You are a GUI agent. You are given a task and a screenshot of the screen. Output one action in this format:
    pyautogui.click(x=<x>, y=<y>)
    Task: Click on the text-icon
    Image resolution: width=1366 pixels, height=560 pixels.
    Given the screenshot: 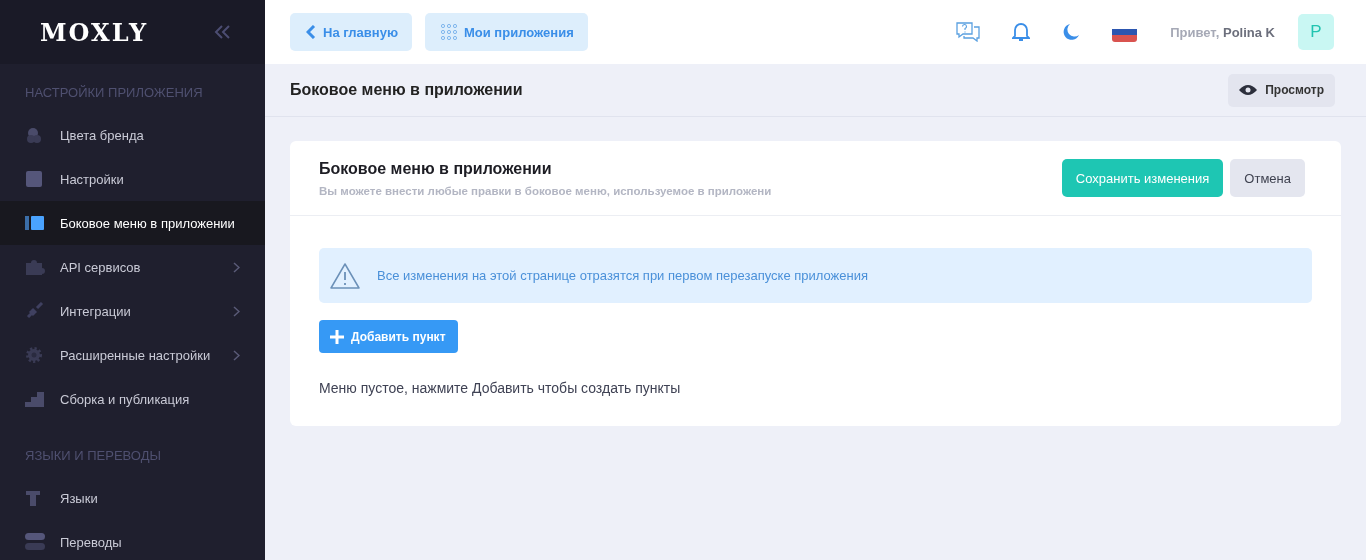 What is the action you would take?
    pyautogui.click(x=33, y=498)
    